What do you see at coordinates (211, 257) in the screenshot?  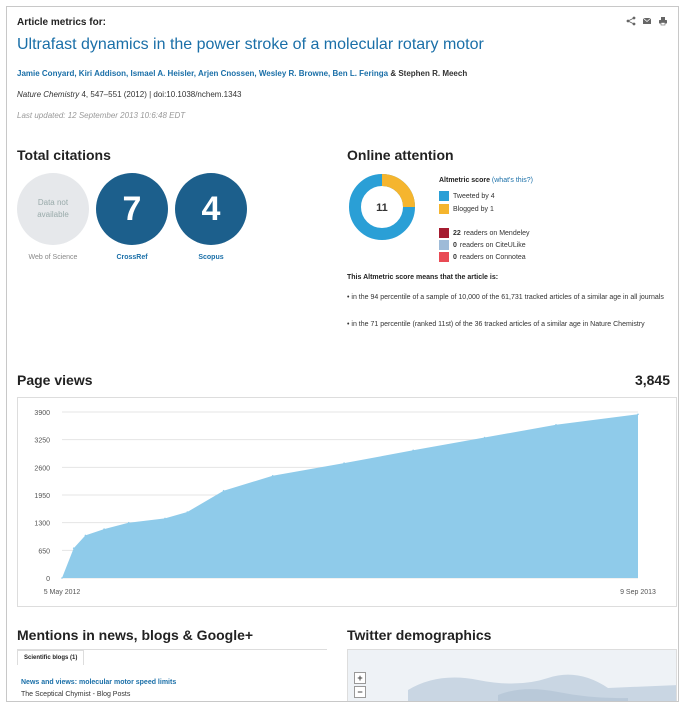 I see `scopus-link: Scopus` at bounding box center [211, 257].